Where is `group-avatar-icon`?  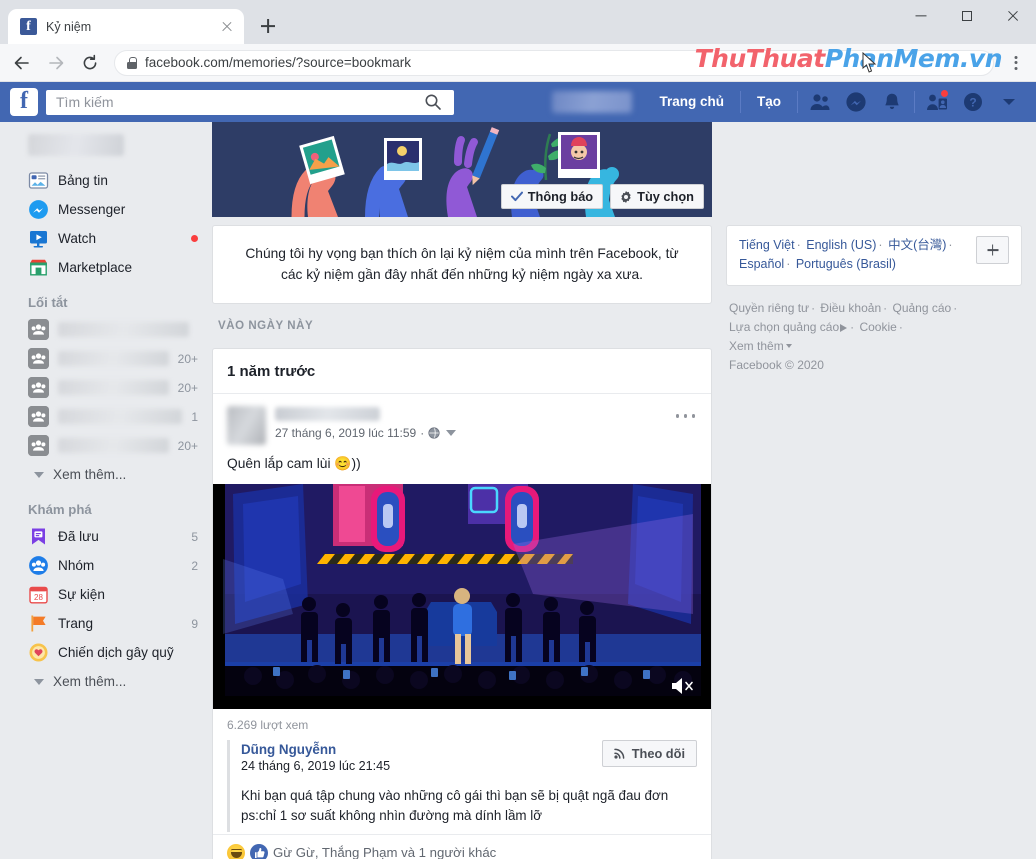
group-avatar-icon is located at coordinates (38, 358).